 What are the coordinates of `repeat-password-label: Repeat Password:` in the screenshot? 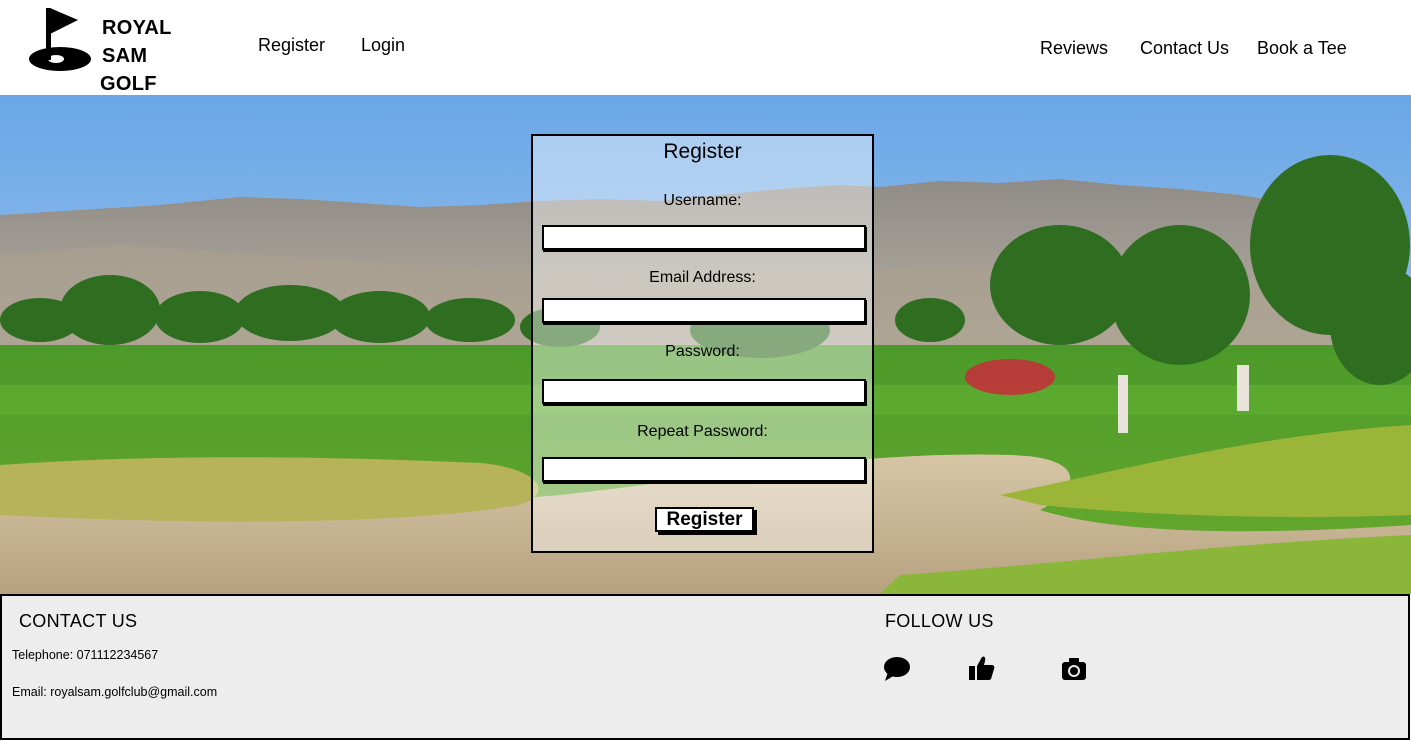 It's located at (702, 431).